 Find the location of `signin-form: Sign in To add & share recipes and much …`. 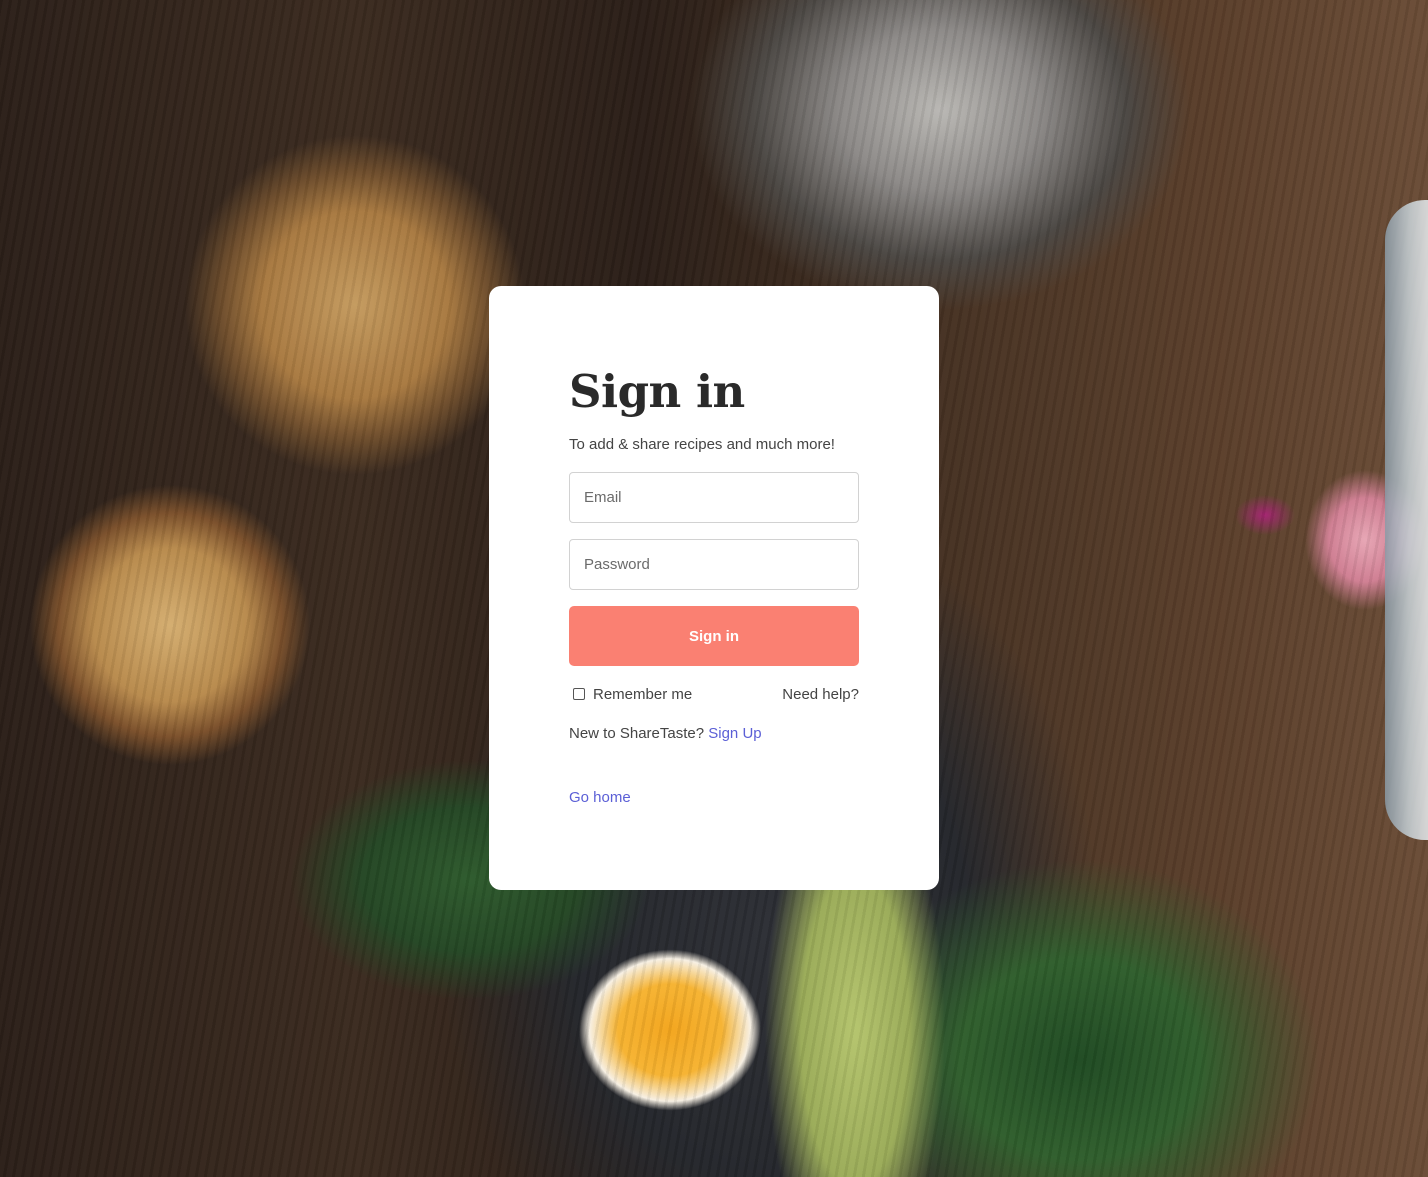

signin-form: Sign in To add & share recipes and much … is located at coordinates (714, 587).